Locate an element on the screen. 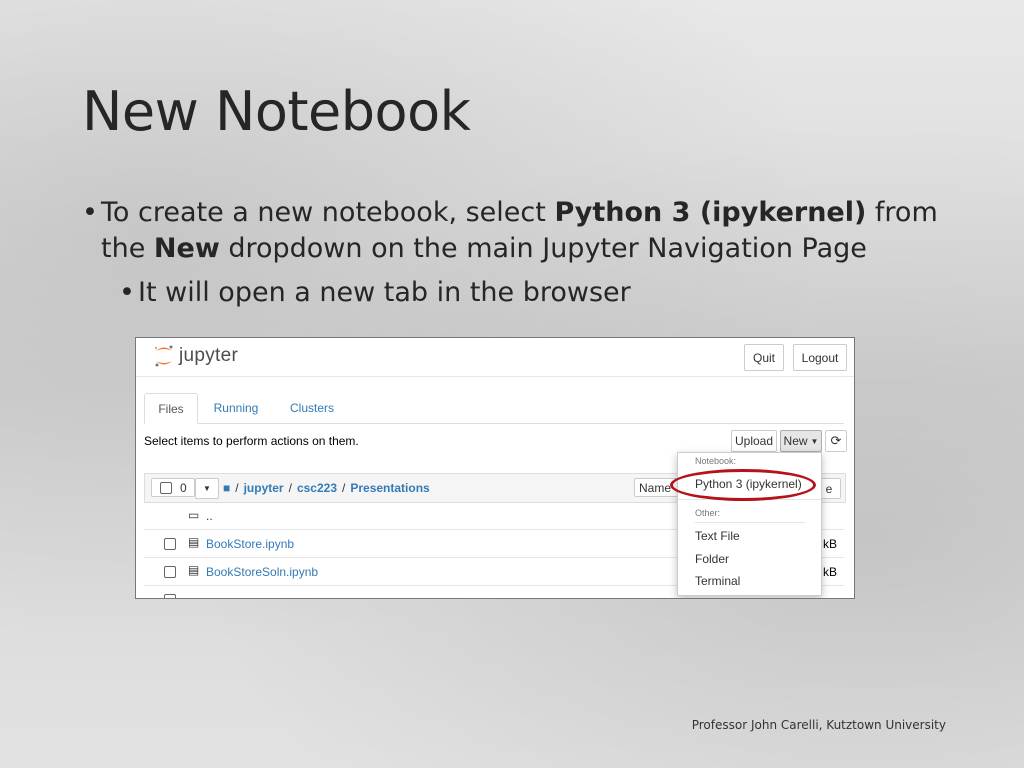  refresh-button: ⟳ is located at coordinates (836, 441).